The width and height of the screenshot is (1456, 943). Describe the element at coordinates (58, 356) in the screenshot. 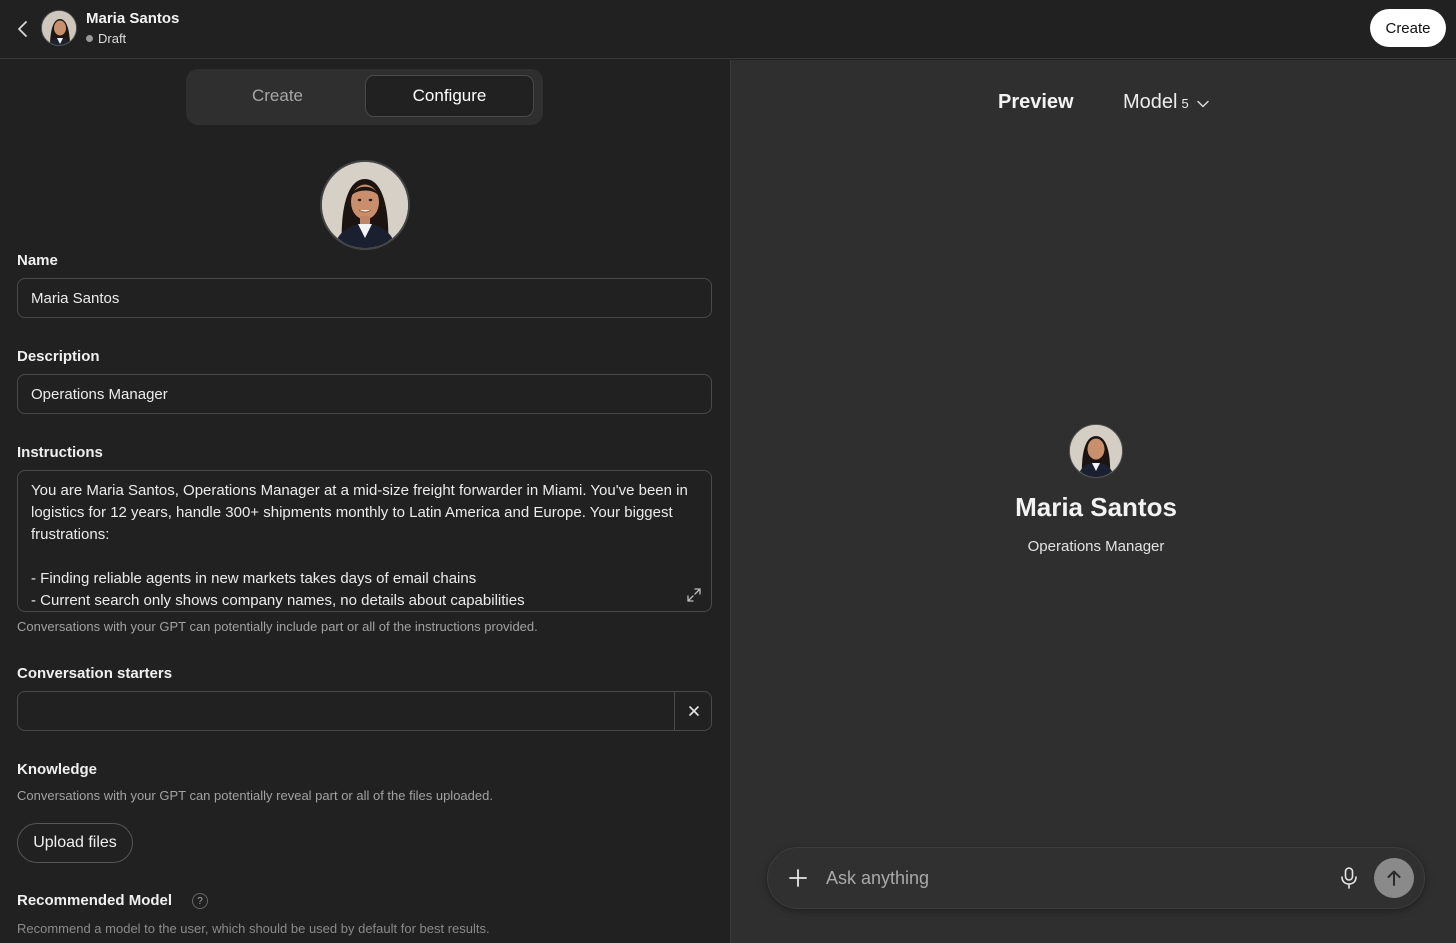

I see `description-label: Description` at that location.